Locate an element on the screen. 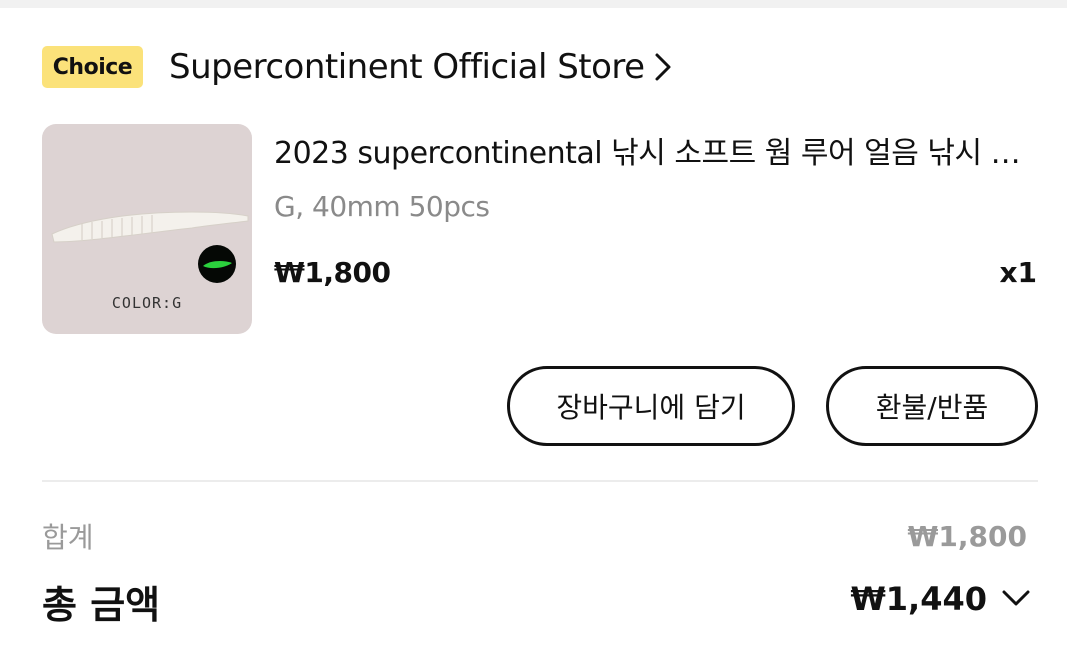  choice-badge: Choice is located at coordinates (92, 67).